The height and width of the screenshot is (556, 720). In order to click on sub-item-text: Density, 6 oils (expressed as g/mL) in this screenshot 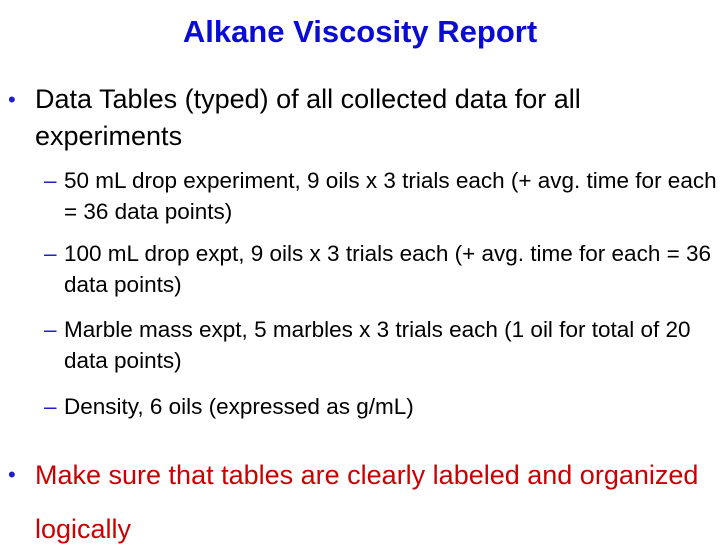, I will do `click(239, 406)`.